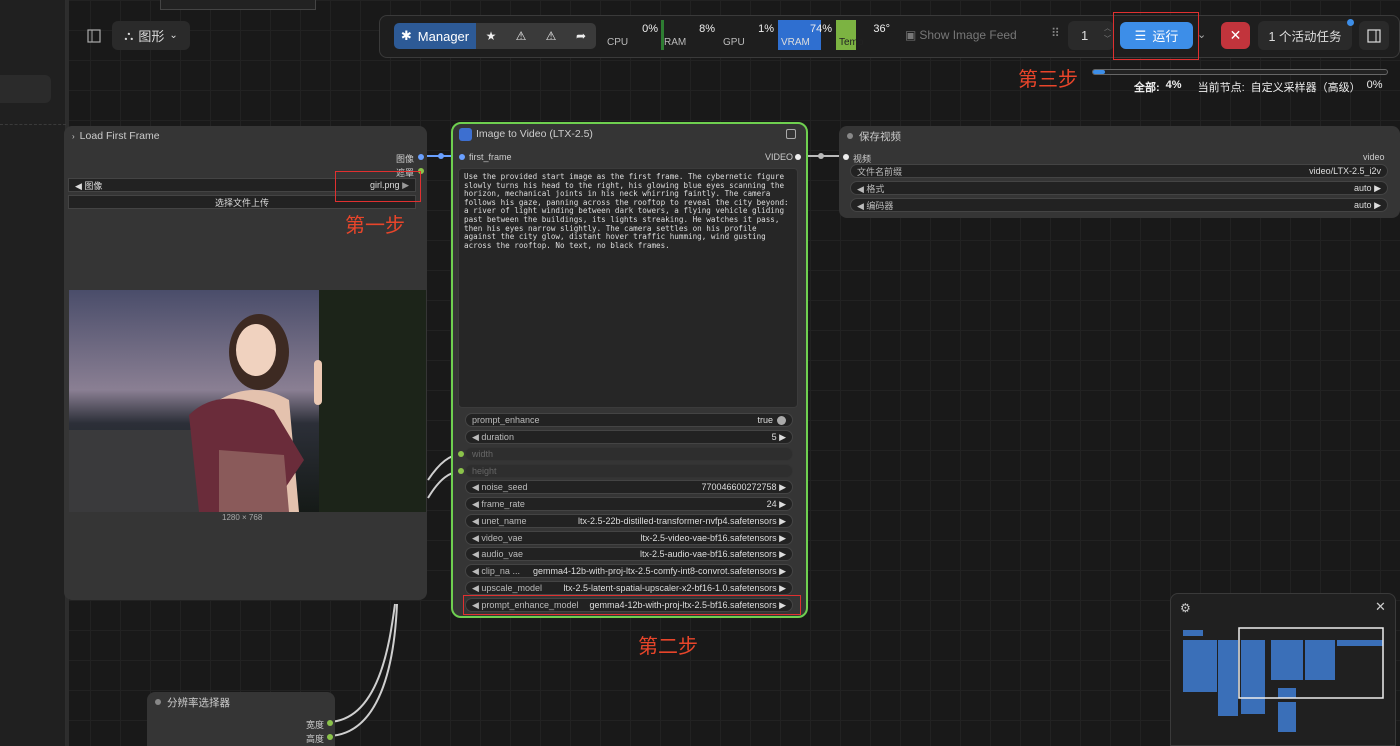  What do you see at coordinates (330, 723) in the screenshot?
I see `width-output-port` at bounding box center [330, 723].